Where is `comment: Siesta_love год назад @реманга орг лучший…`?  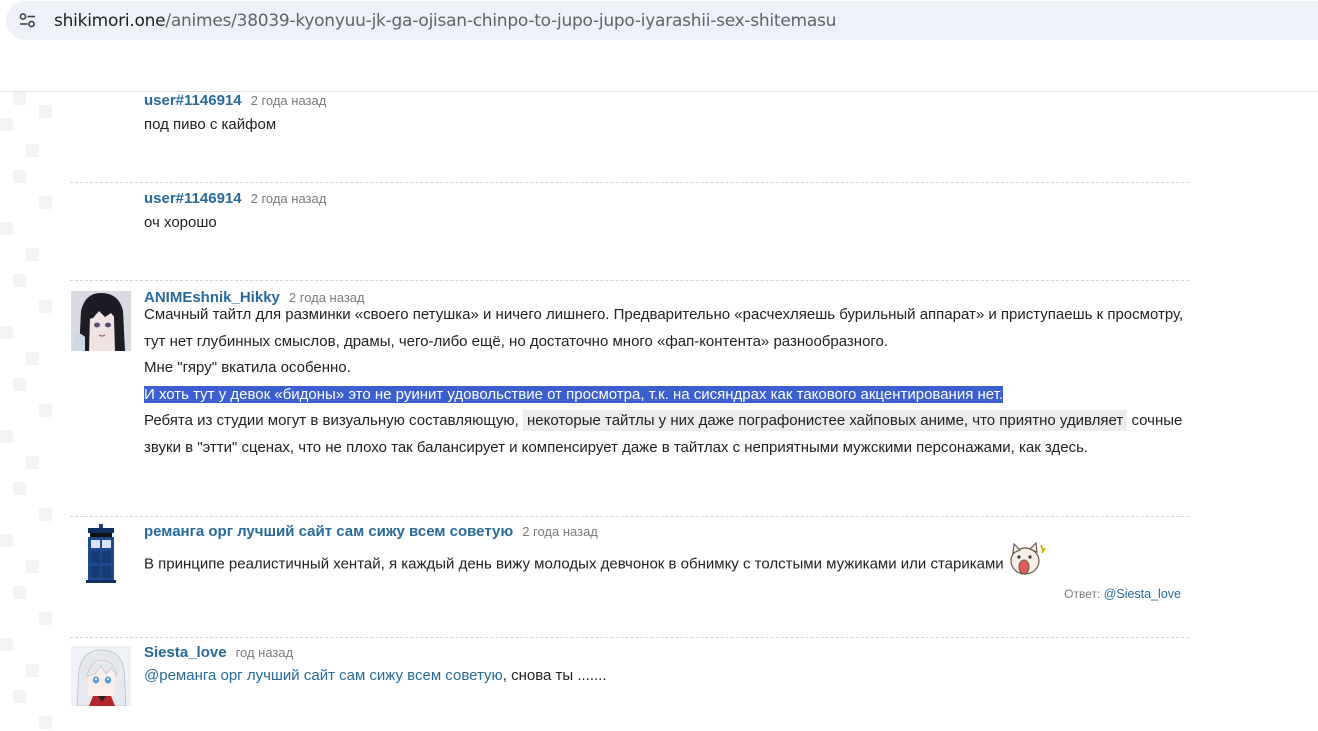
comment: Siesta_love год назад @реманга орг лучший… is located at coordinates (629, 684).